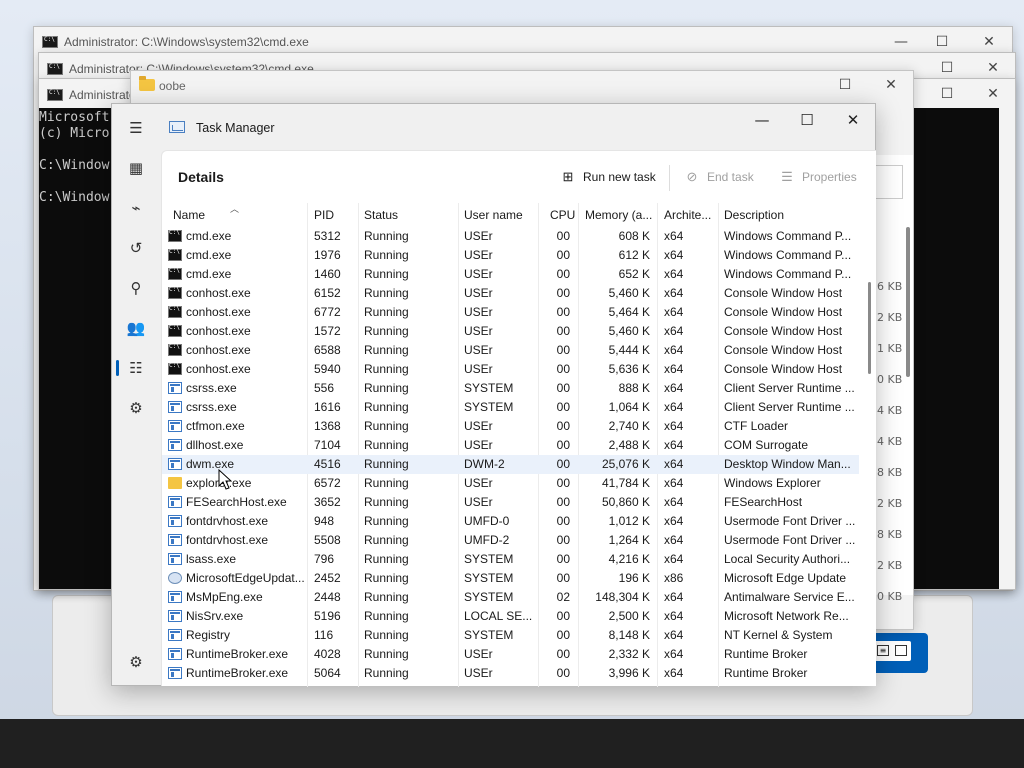 The image size is (1024, 768). What do you see at coordinates (869, 328) in the screenshot?
I see `vertical-scrollbar` at bounding box center [869, 328].